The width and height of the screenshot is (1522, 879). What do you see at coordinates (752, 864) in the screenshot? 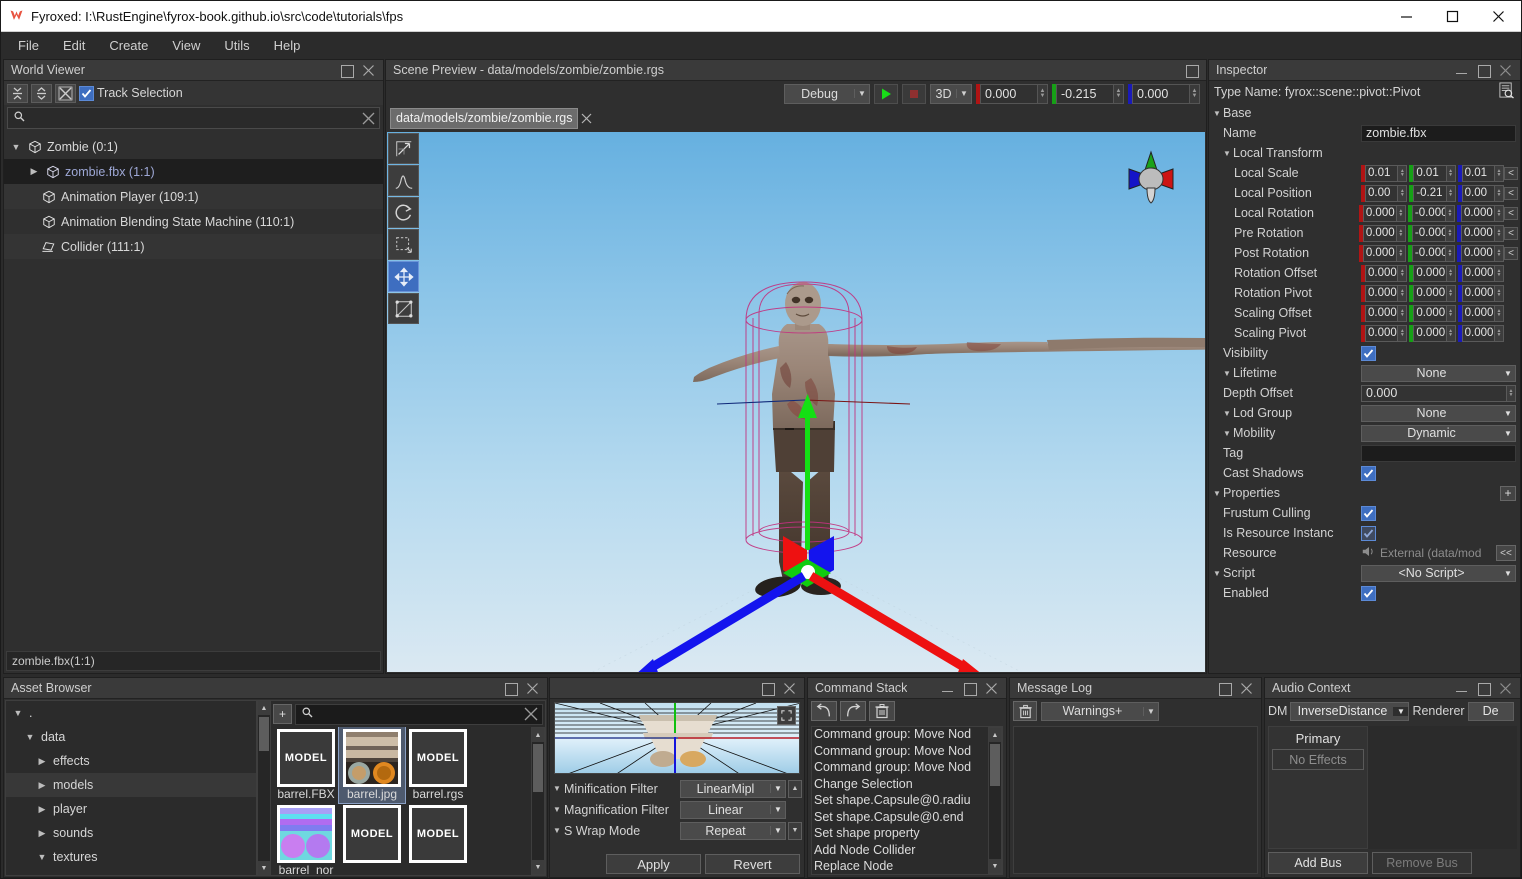
I see `revert-button: Revert` at bounding box center [752, 864].